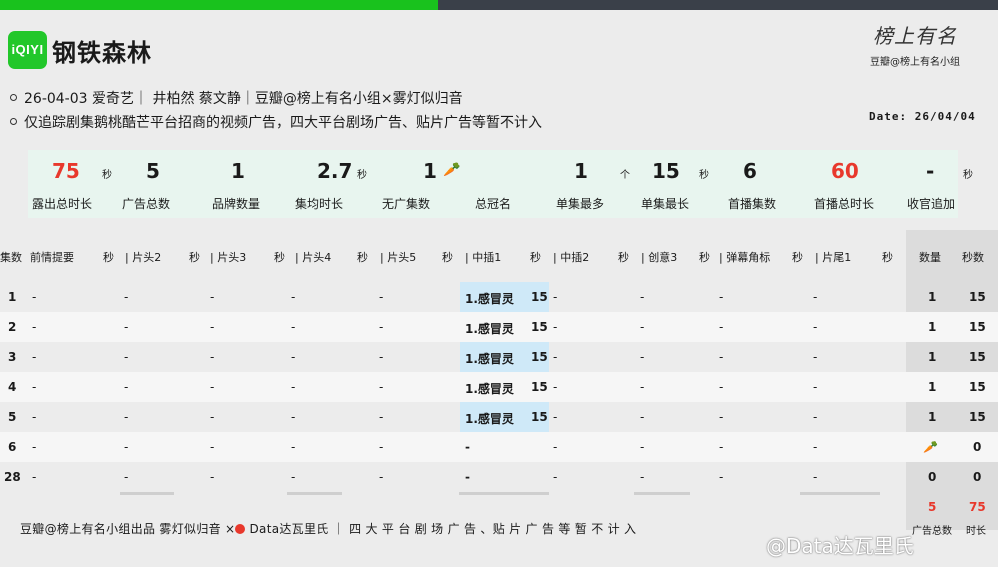 This screenshot has height=567, width=998. Describe the element at coordinates (718, 5) in the screenshot. I see `top-dark-bar` at that location.